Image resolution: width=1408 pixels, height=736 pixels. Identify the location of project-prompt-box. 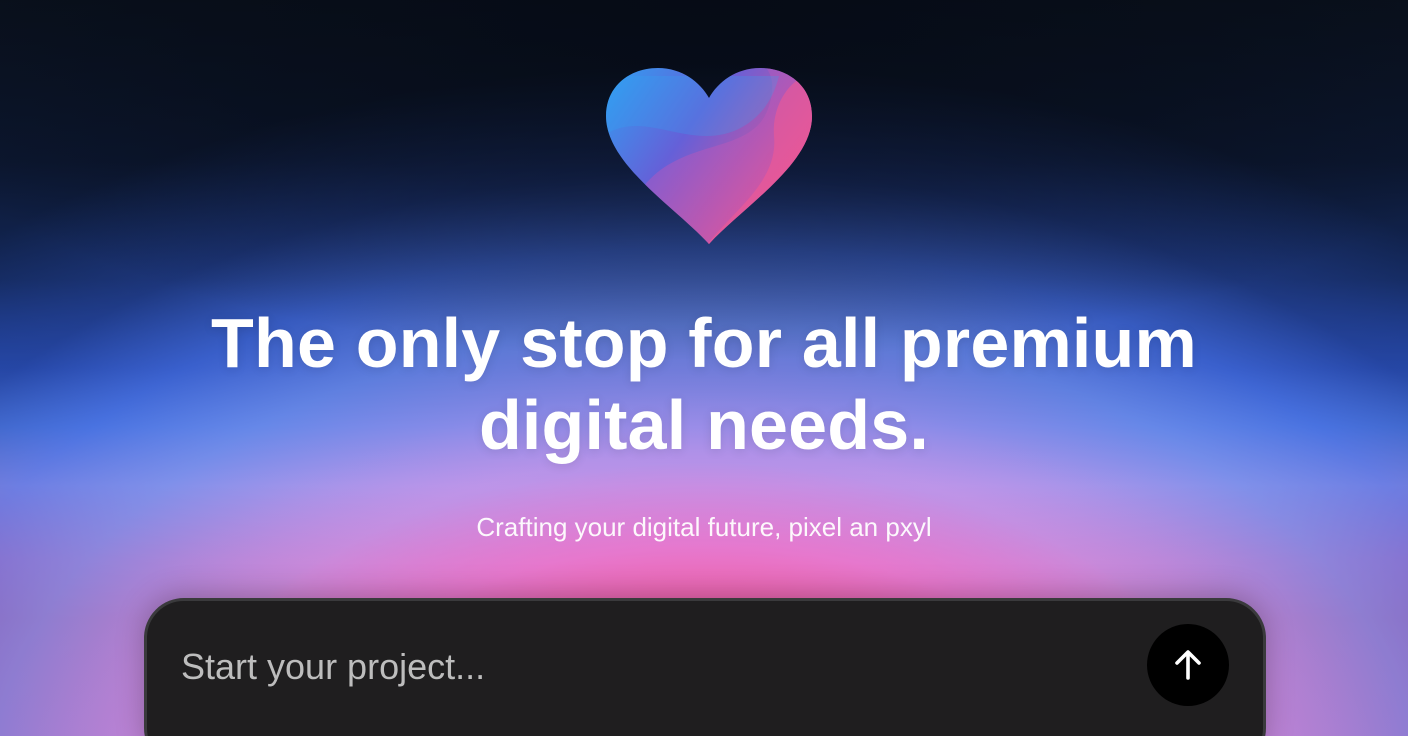
(705, 667).